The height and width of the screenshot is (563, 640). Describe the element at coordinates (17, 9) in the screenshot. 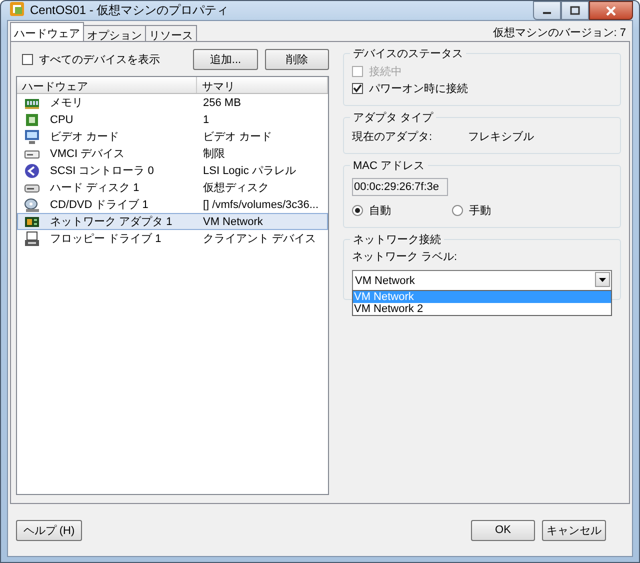

I see `app-icon` at that location.